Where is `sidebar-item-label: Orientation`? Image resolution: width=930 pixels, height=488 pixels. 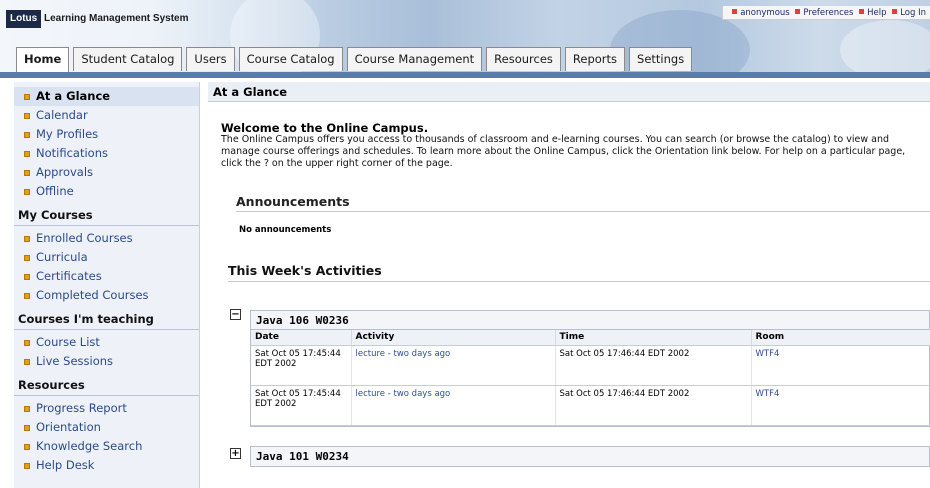 sidebar-item-label: Orientation is located at coordinates (68, 427).